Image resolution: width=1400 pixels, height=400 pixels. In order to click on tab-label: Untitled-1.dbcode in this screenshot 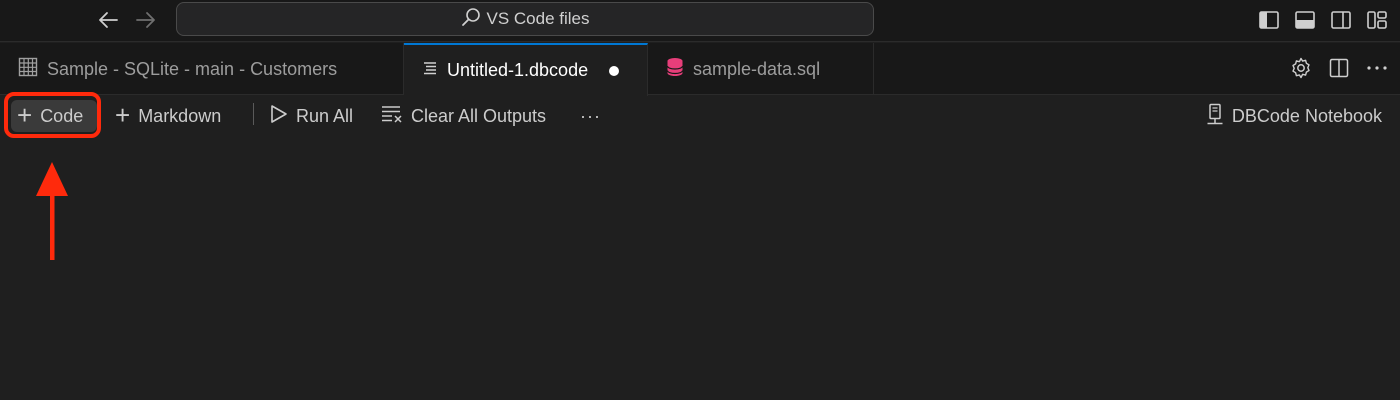, I will do `click(518, 70)`.